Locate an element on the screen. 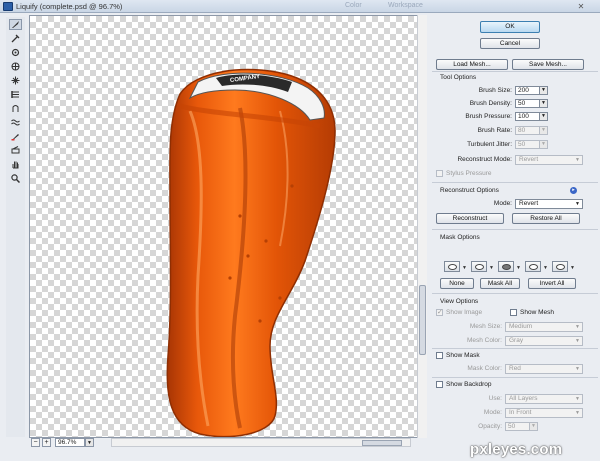  mask-intersect-icon is located at coordinates (533, 267).